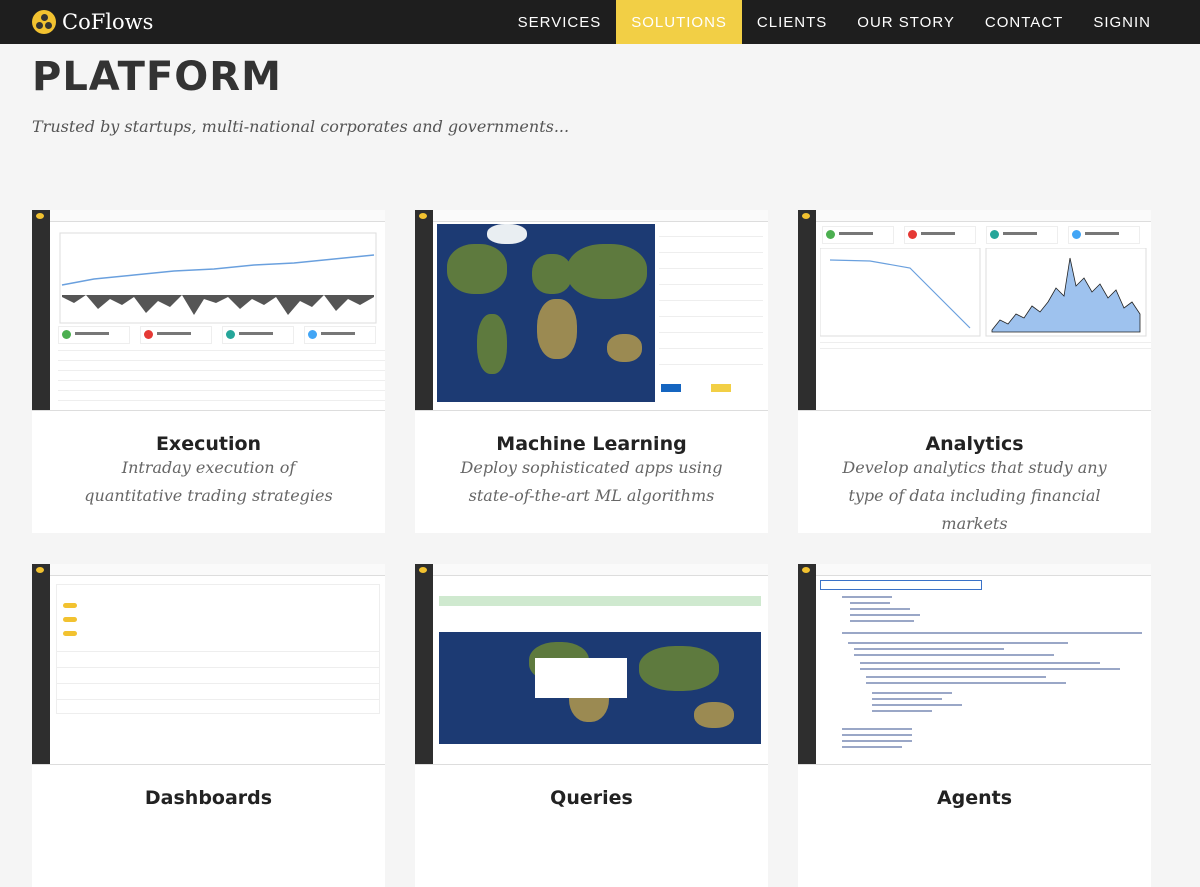  I want to click on nav-item-clients: CLIENTS, so click(792, 22).